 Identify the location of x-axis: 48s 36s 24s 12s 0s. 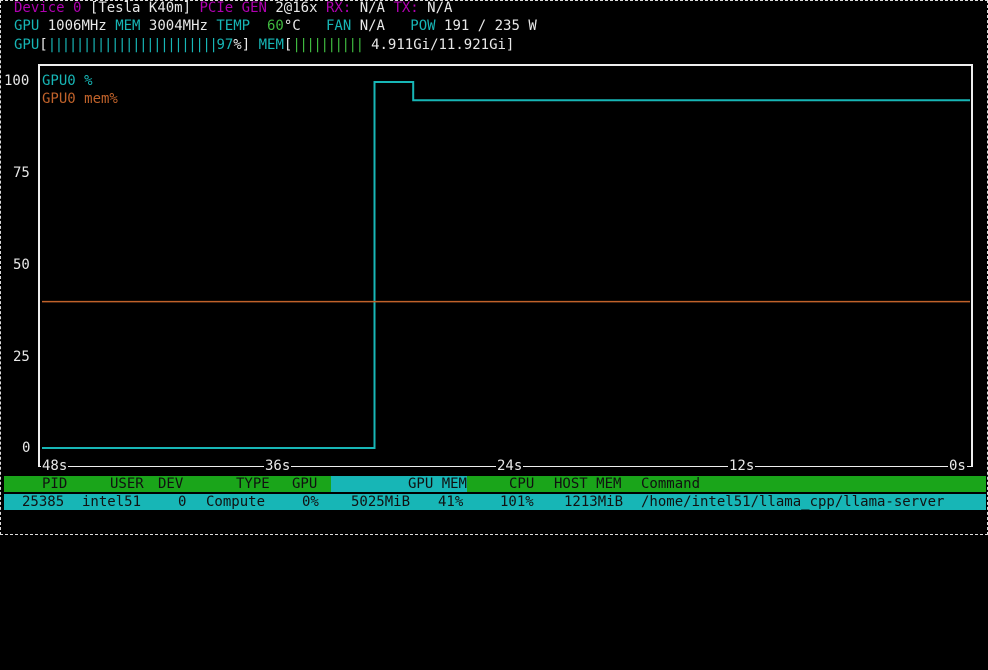
(505, 466).